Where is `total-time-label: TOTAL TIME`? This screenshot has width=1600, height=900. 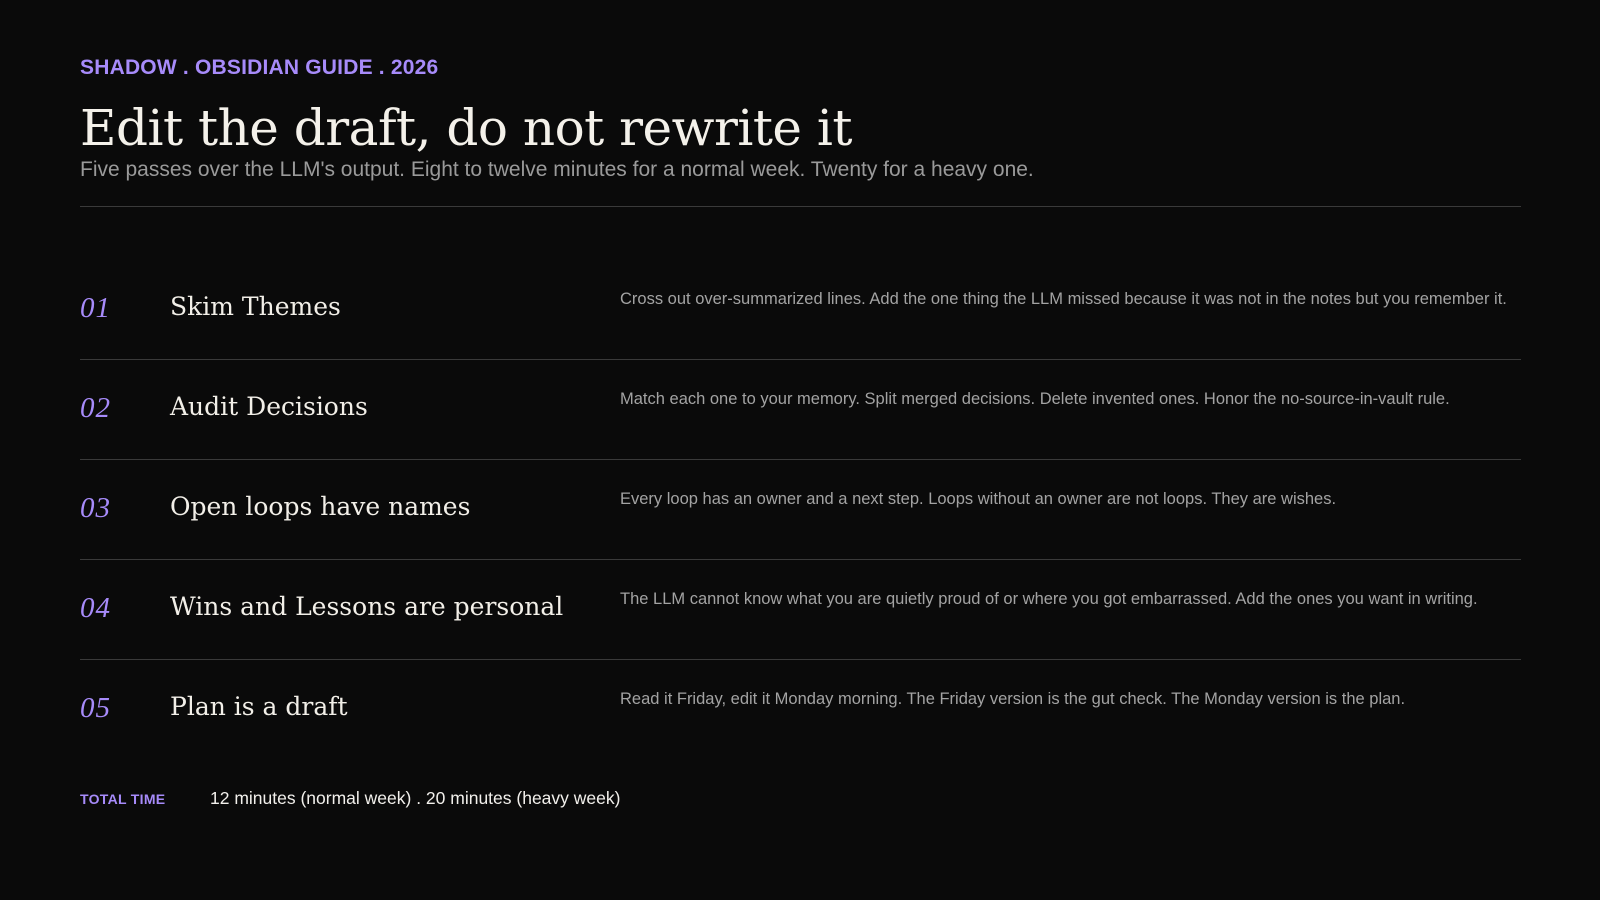 total-time-label: TOTAL TIME is located at coordinates (123, 799).